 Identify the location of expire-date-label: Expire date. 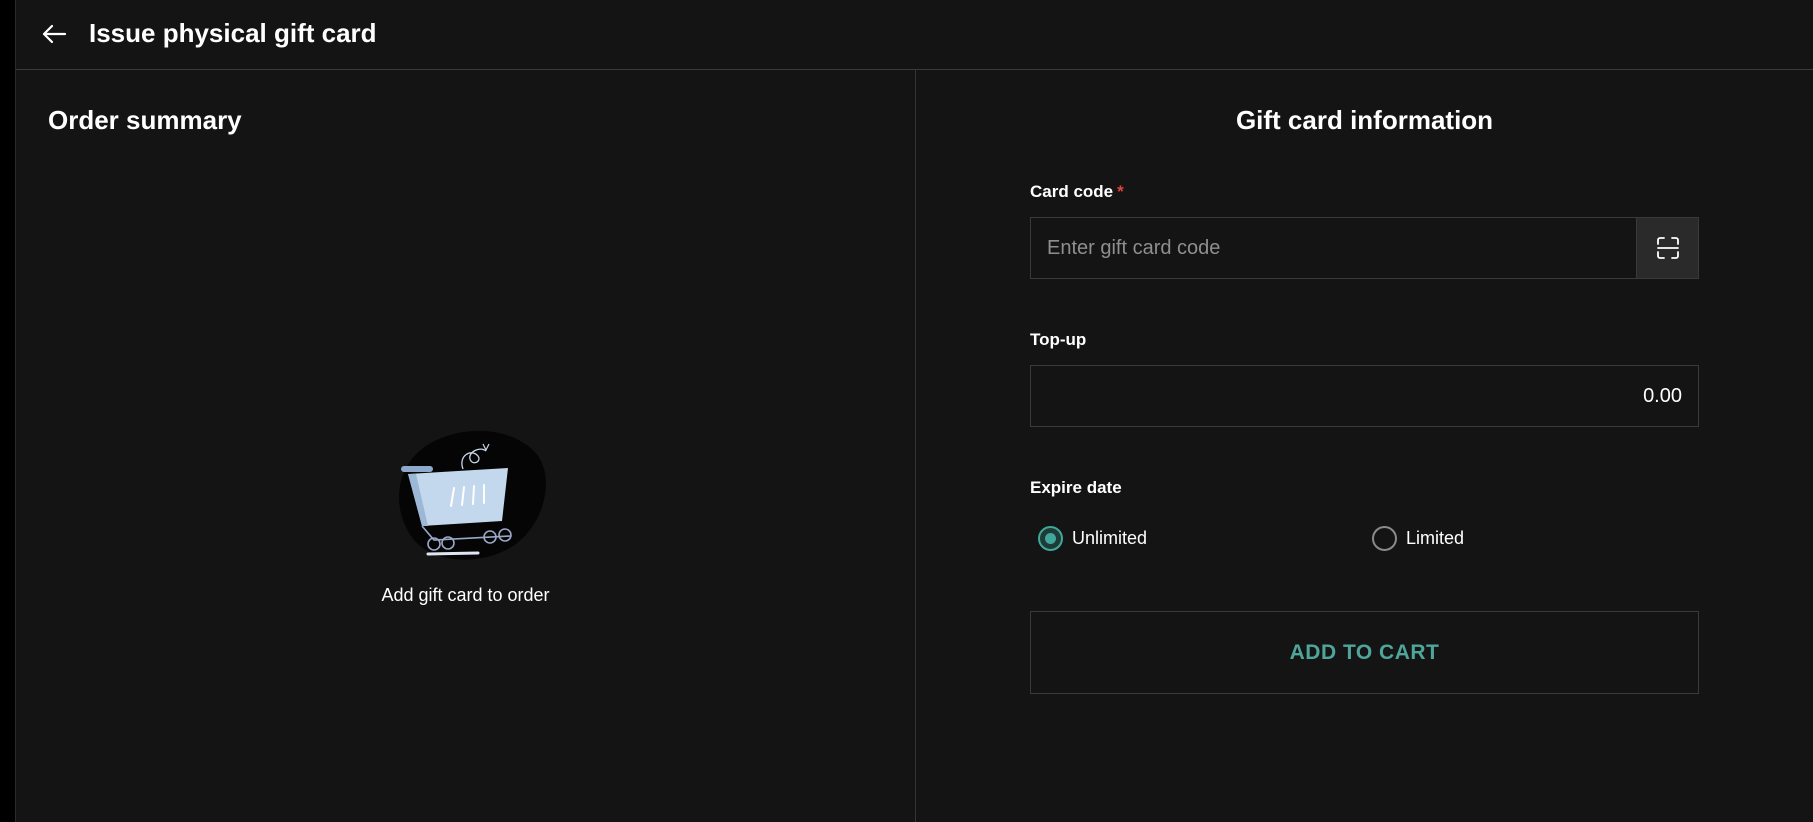
(1076, 487).